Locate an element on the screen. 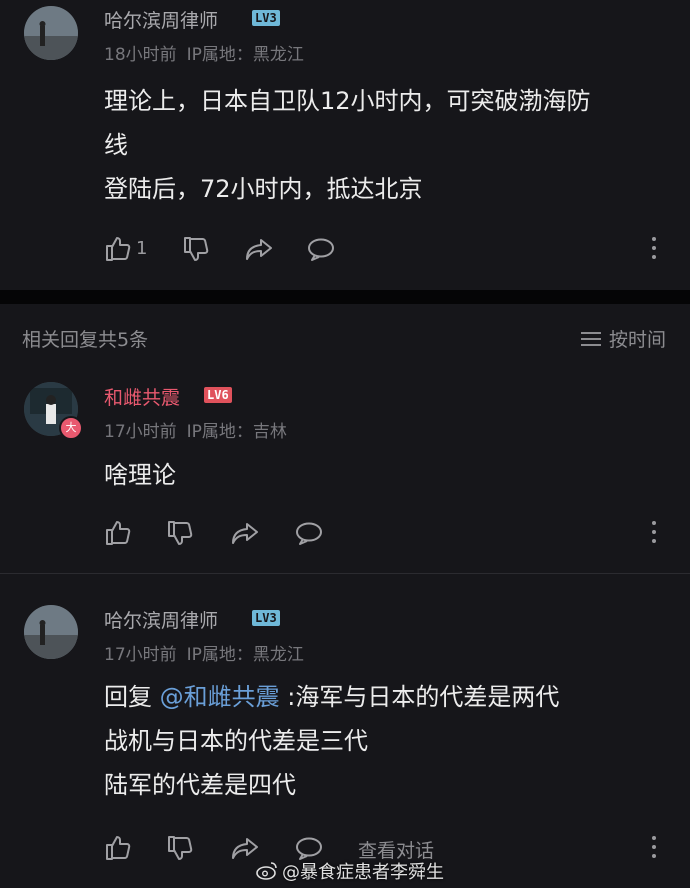 This screenshot has height=888, width=690. comment-meta: 18小时前 IP属地：黑龙江 is located at coordinates (209, 52).